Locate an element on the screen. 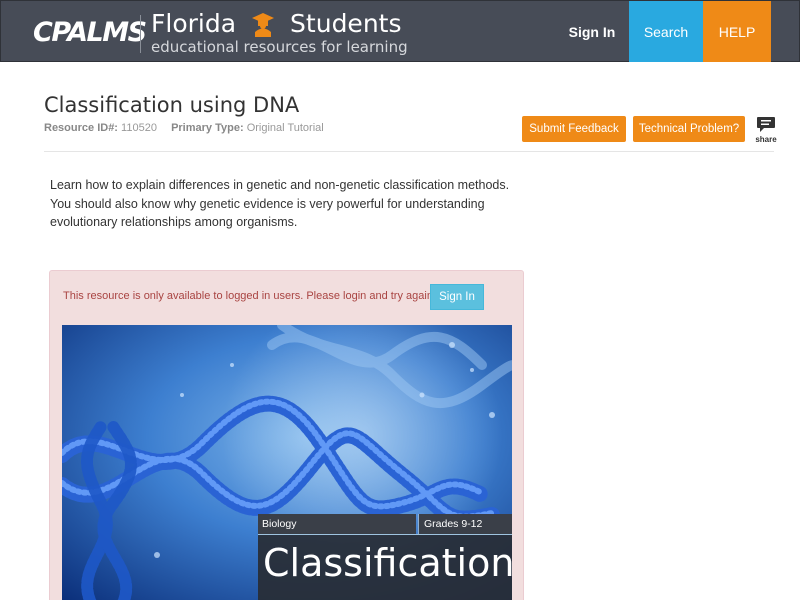 This screenshot has height=600, width=800. share-label: share is located at coordinates (766, 139).